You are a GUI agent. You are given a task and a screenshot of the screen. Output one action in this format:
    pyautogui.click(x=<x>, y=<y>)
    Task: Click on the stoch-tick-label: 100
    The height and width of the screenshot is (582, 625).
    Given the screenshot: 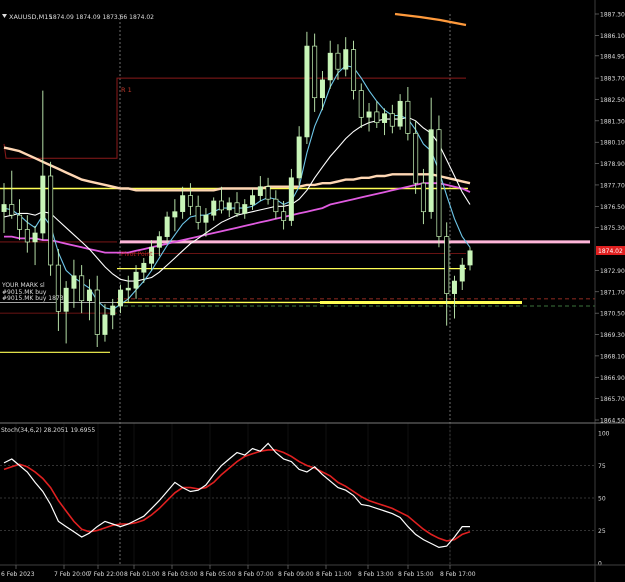 What is the action you would take?
    pyautogui.click(x=604, y=434)
    